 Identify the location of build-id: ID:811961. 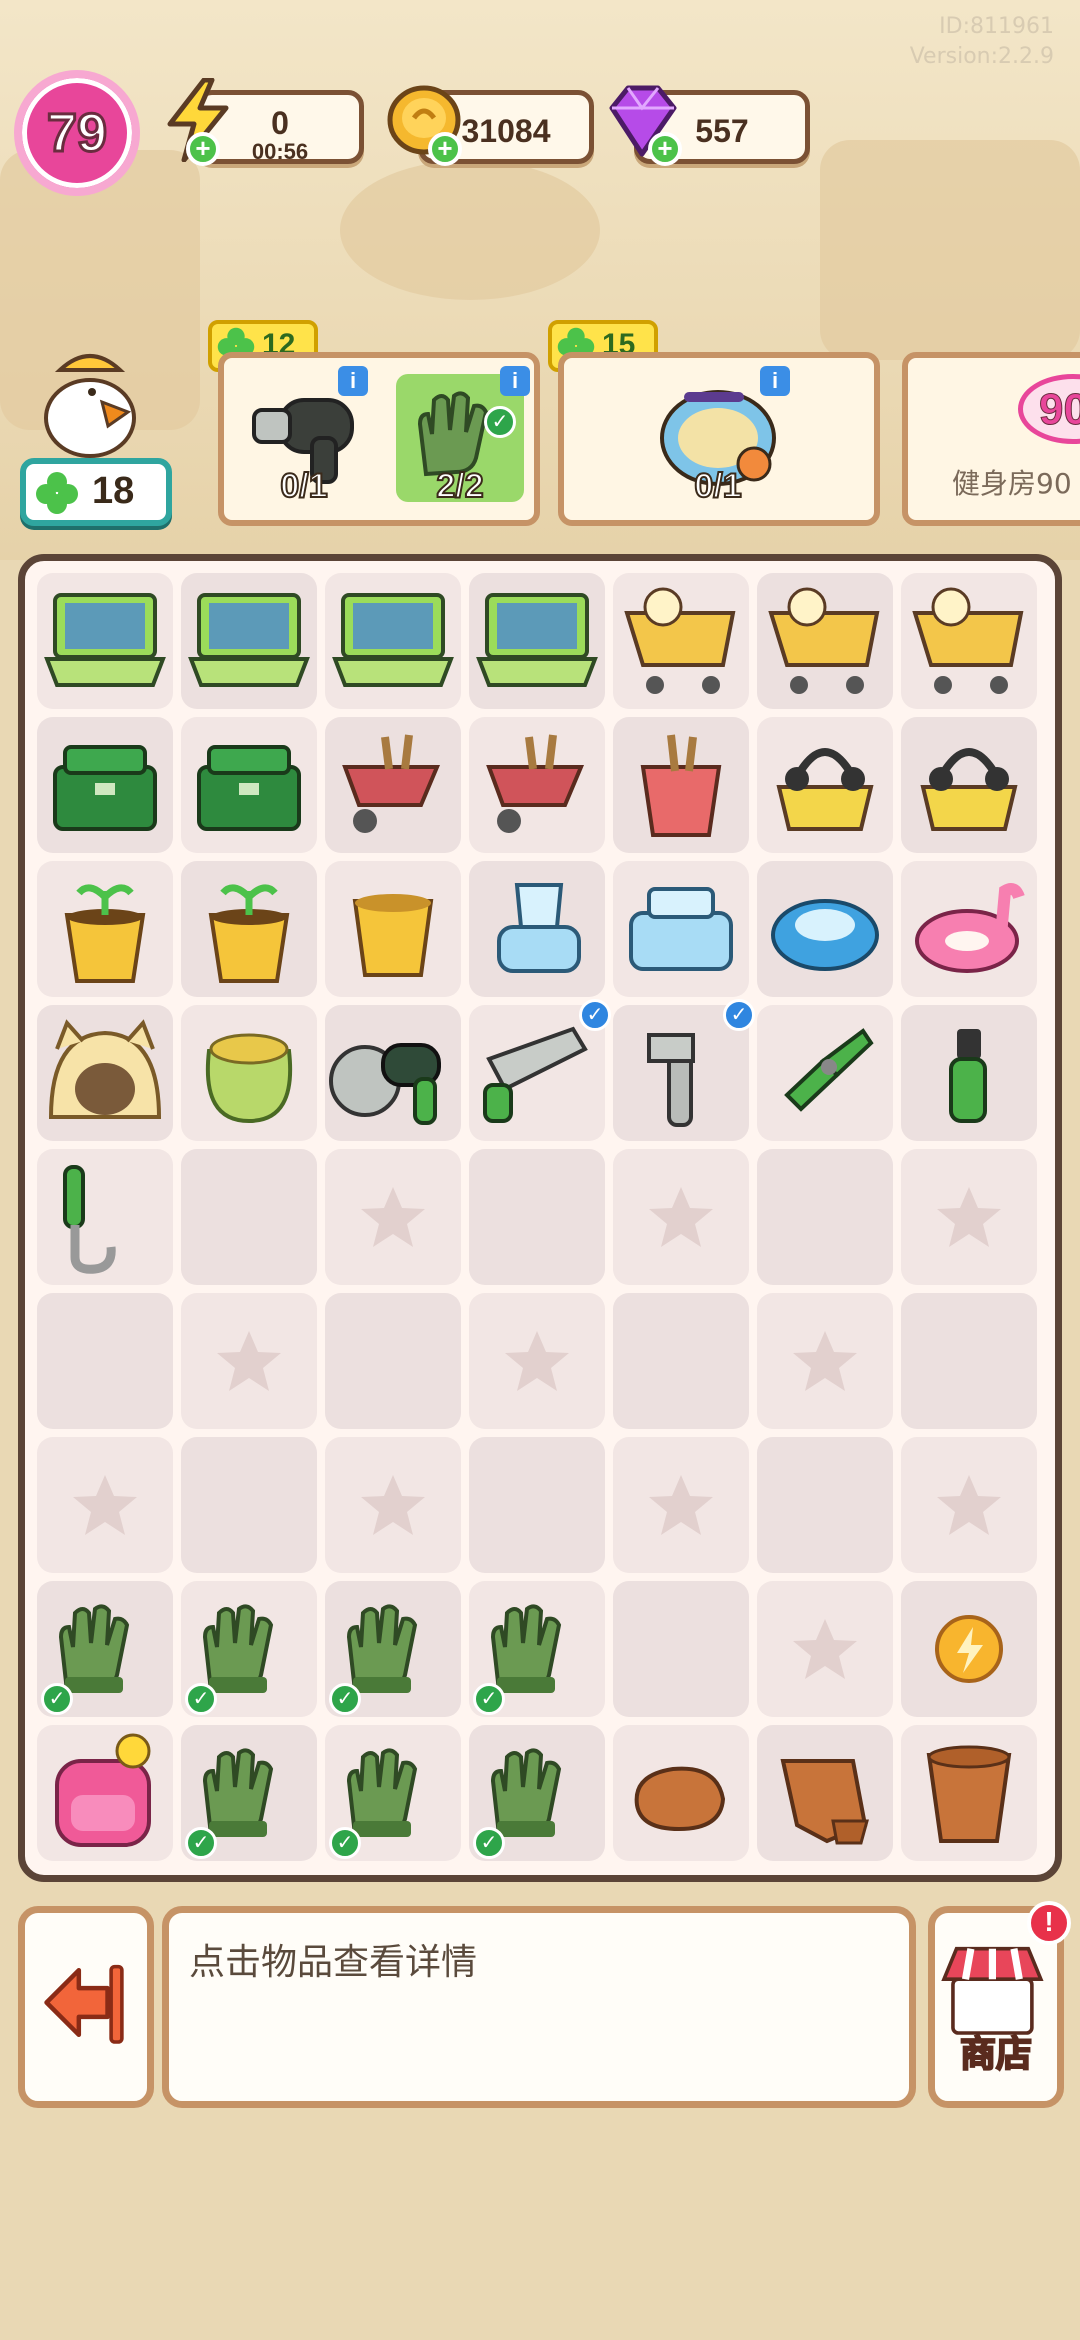
(996, 26).